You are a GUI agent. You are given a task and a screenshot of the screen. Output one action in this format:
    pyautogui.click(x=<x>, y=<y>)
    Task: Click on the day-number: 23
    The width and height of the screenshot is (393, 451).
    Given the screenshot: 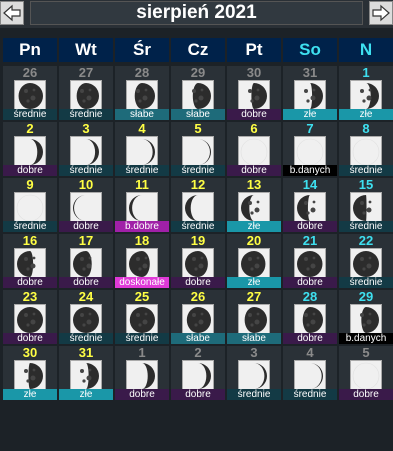 What is the action you would take?
    pyautogui.click(x=30, y=296)
    